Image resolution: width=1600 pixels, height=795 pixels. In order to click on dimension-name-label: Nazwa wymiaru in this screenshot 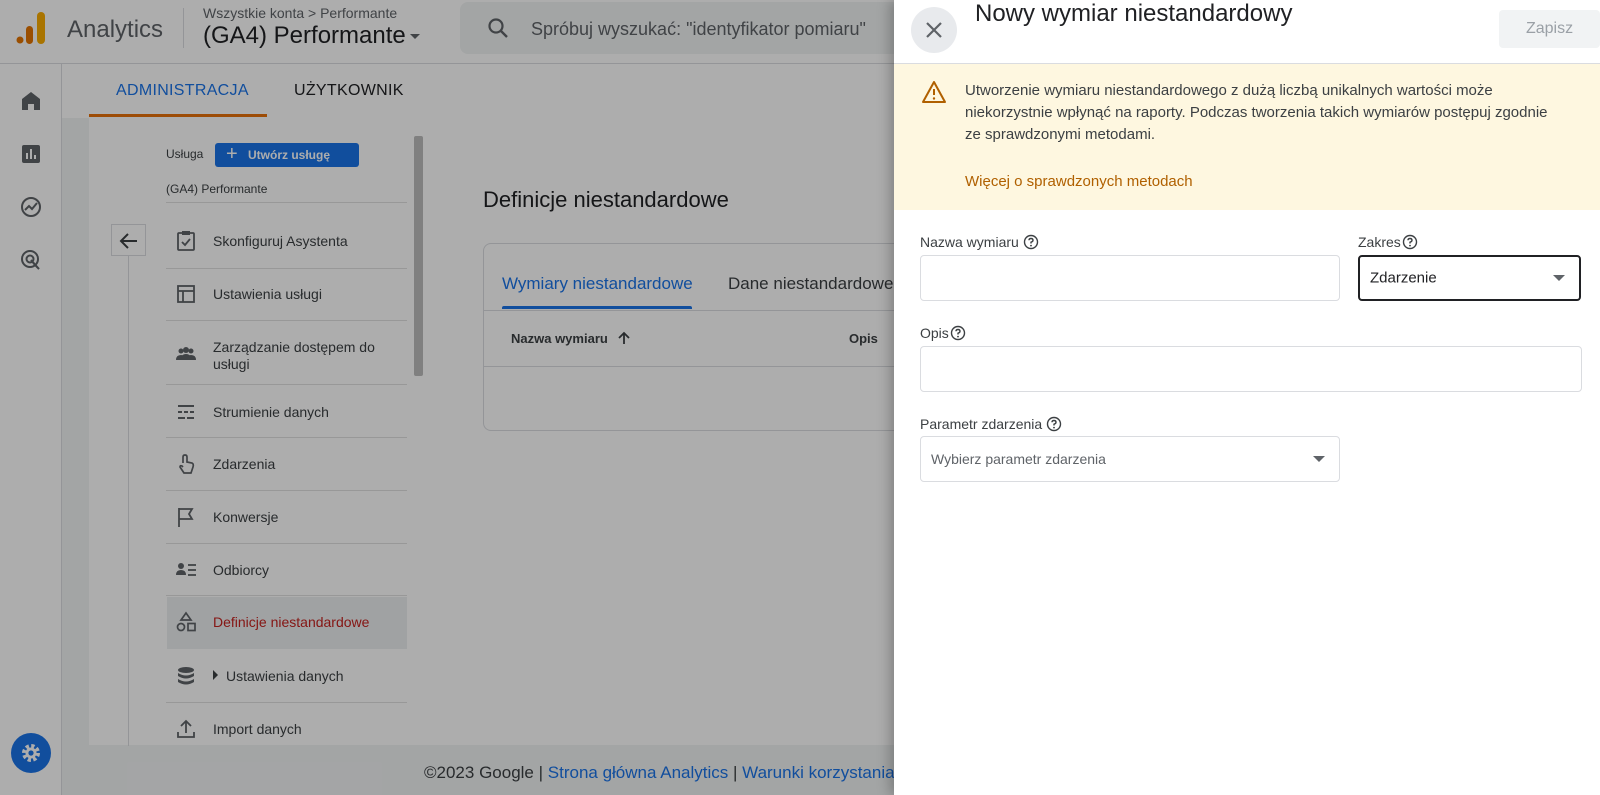, I will do `click(969, 242)`.